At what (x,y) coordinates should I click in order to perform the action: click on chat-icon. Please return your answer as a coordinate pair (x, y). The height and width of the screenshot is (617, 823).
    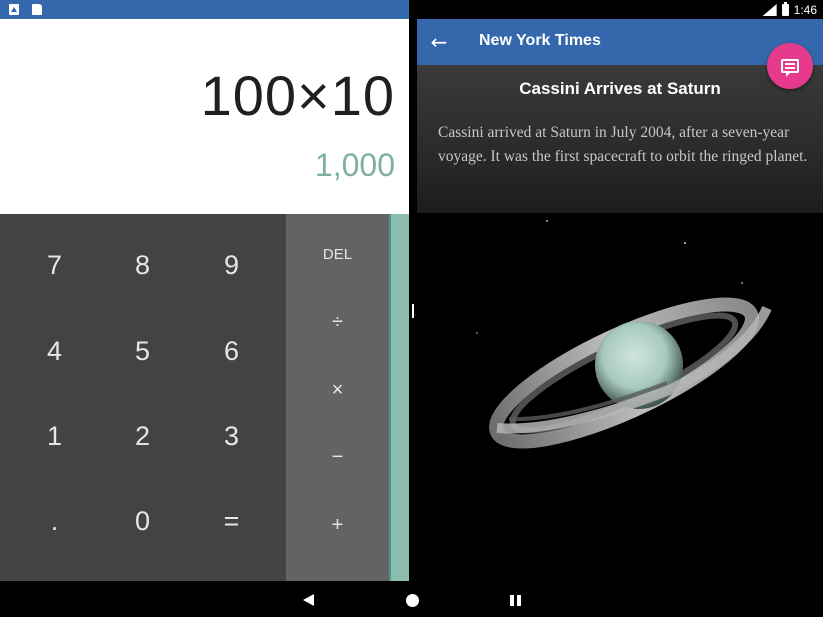
    Looking at the image, I should click on (790, 68).